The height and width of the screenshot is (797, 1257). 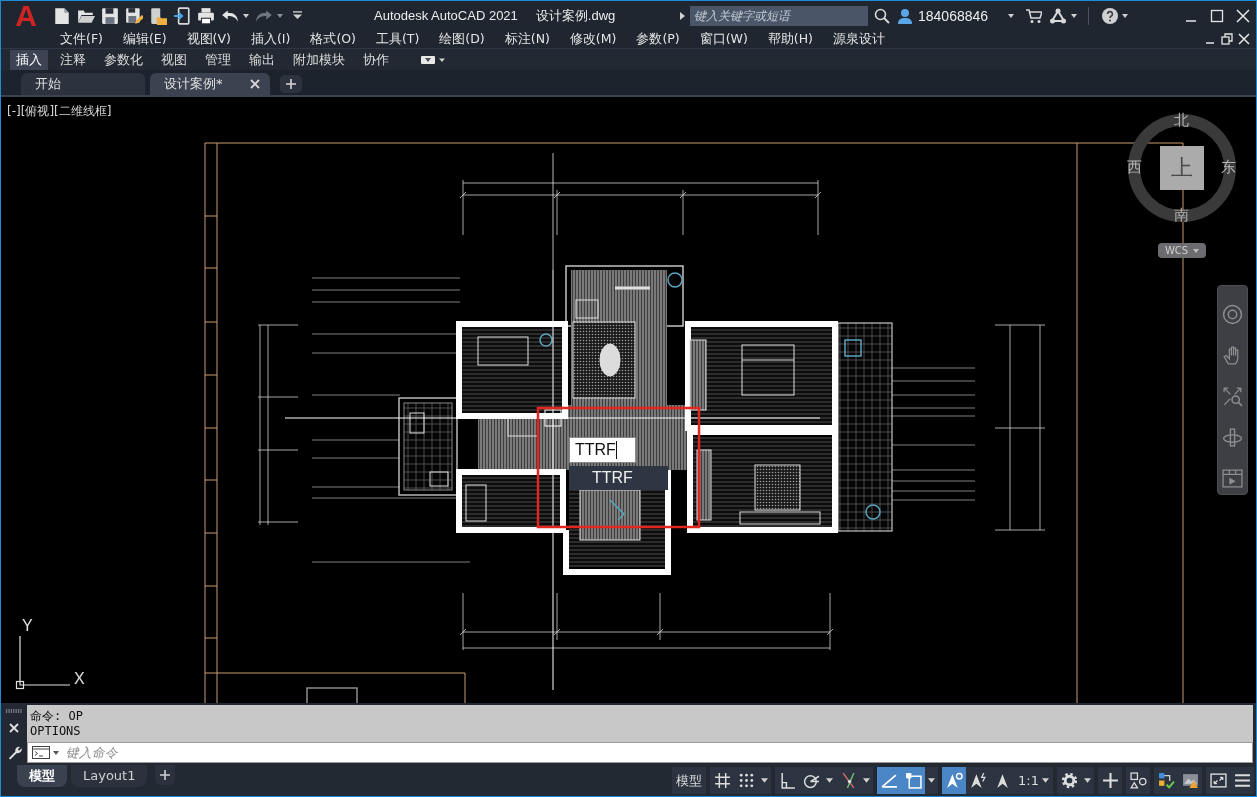 I want to click on user-icon, so click(x=905, y=15).